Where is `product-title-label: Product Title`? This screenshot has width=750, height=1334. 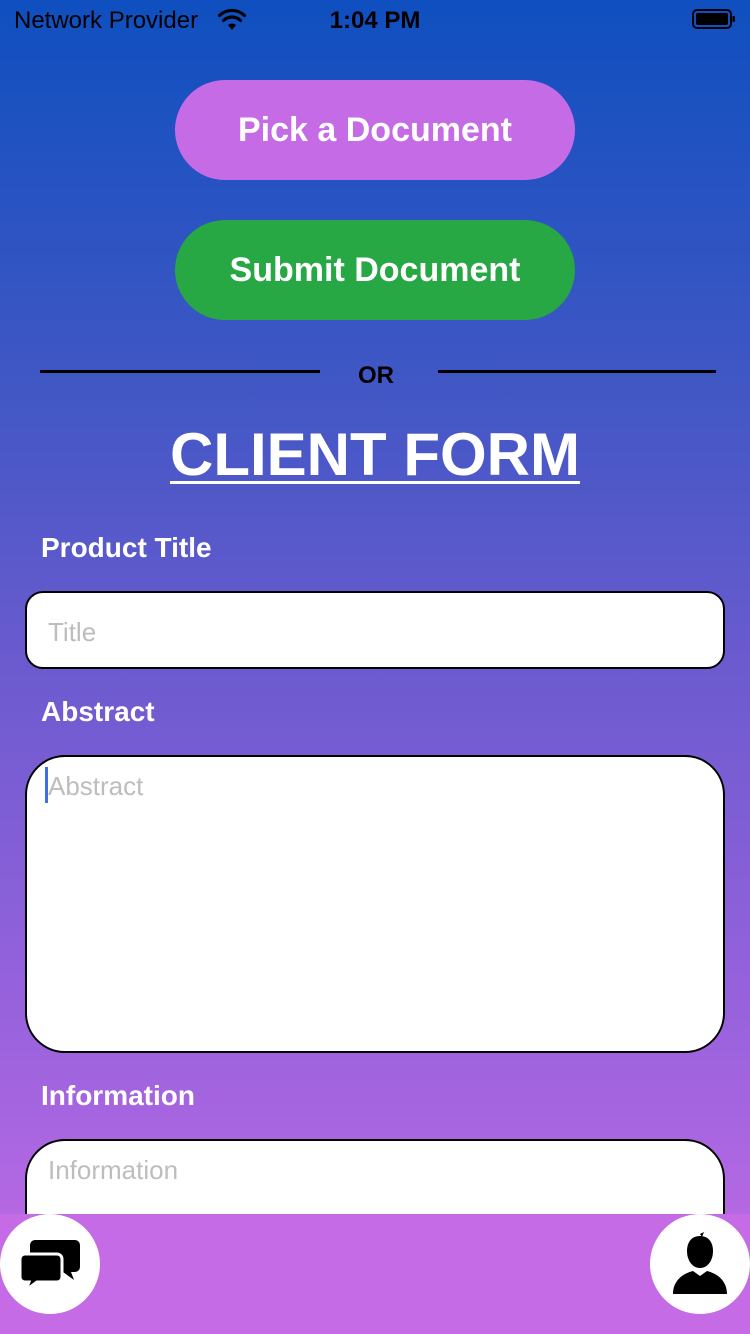 product-title-label: Product Title is located at coordinates (126, 547).